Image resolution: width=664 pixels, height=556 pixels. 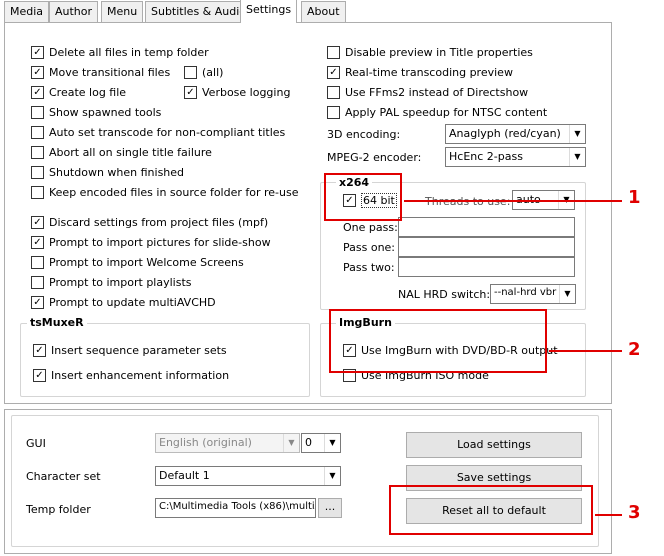 What do you see at coordinates (446, 112) in the screenshot?
I see `option-label: Apply PAL speedup for NTSC content` at bounding box center [446, 112].